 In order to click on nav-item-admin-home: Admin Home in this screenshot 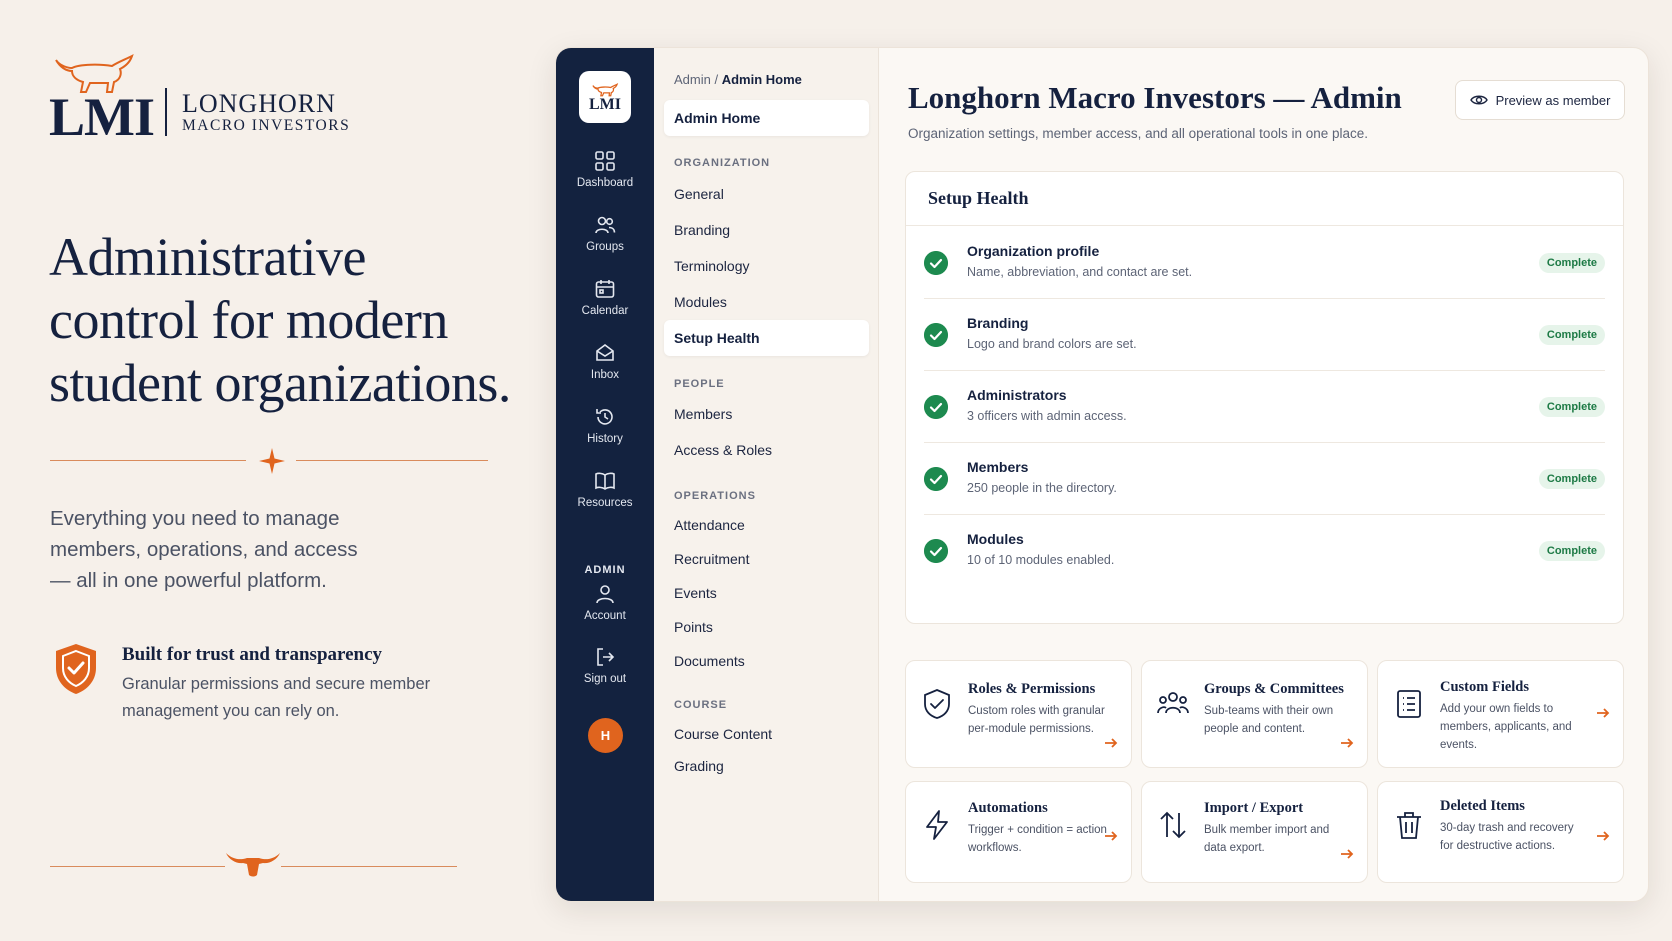, I will do `click(766, 118)`.